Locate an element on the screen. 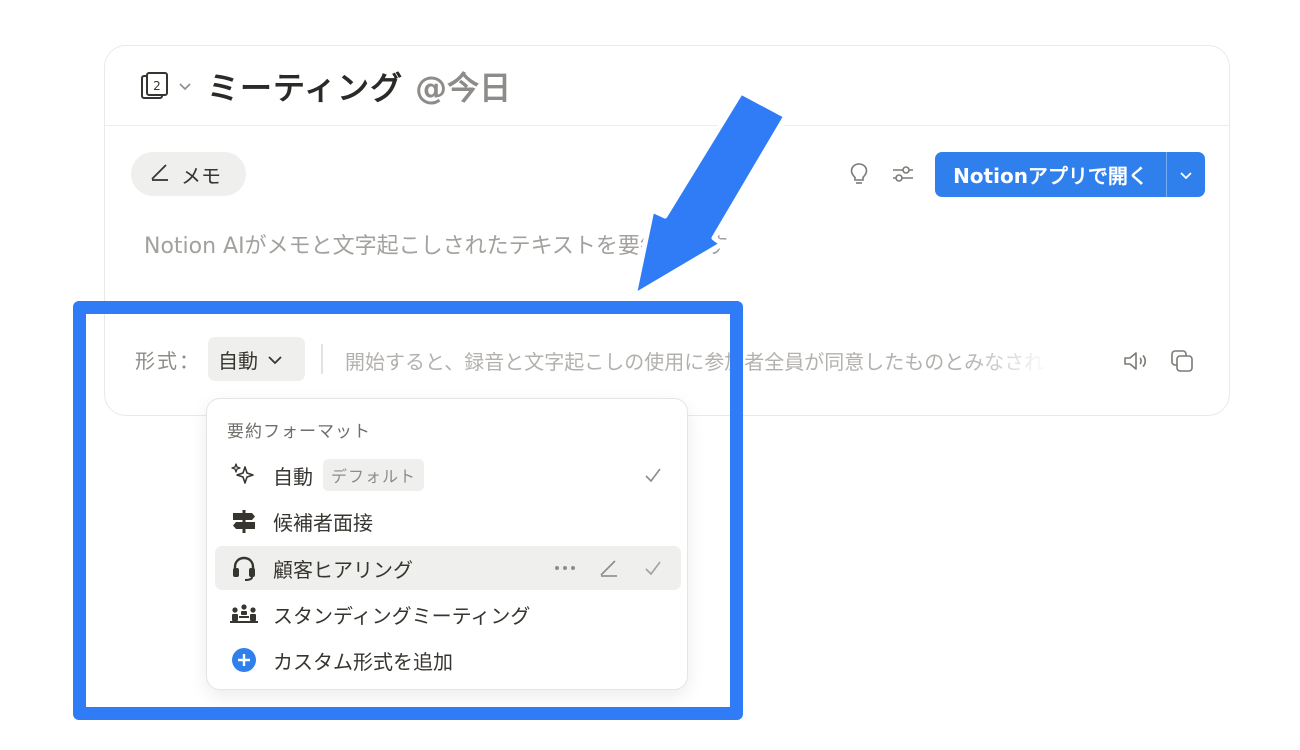 This screenshot has width=1300, height=750. consent-text: 開始すると、録音と文字起こしの使用に参加者全員が同意したものとみなされます is located at coordinates (697, 362).